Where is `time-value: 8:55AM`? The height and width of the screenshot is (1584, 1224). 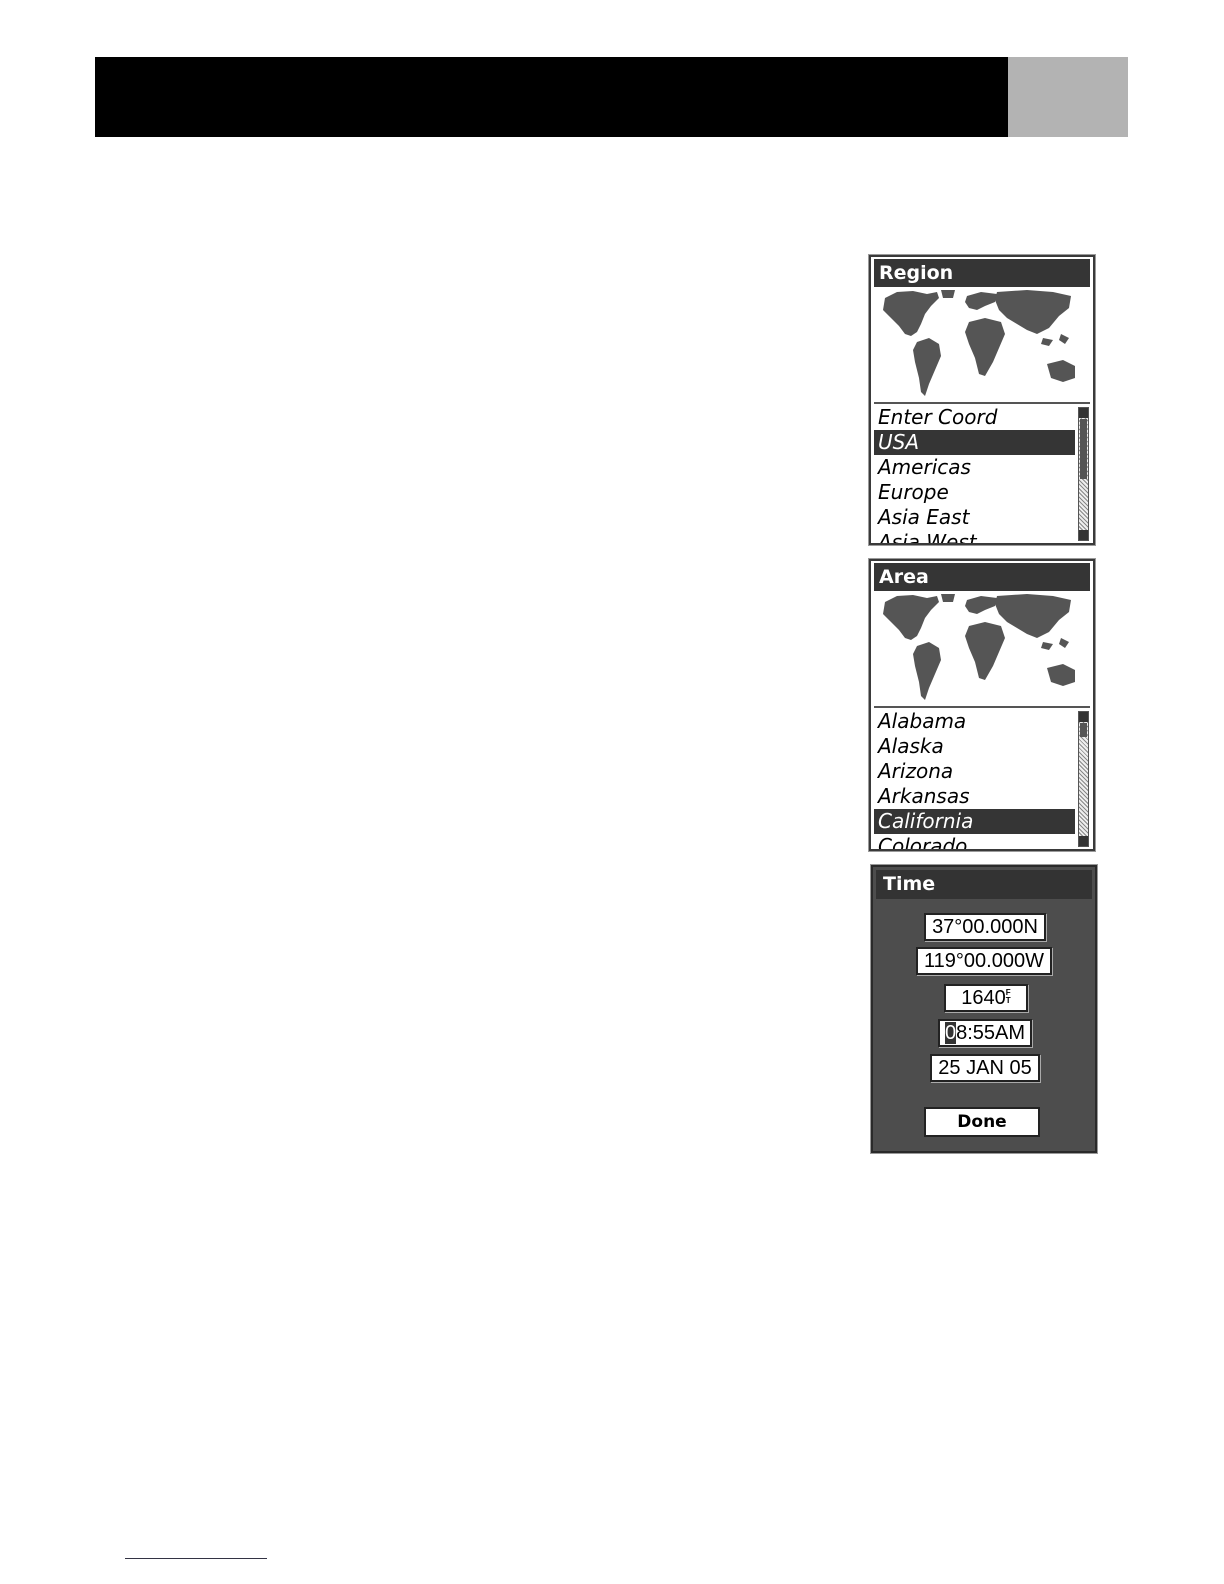 time-value: 8:55AM is located at coordinates (991, 1033).